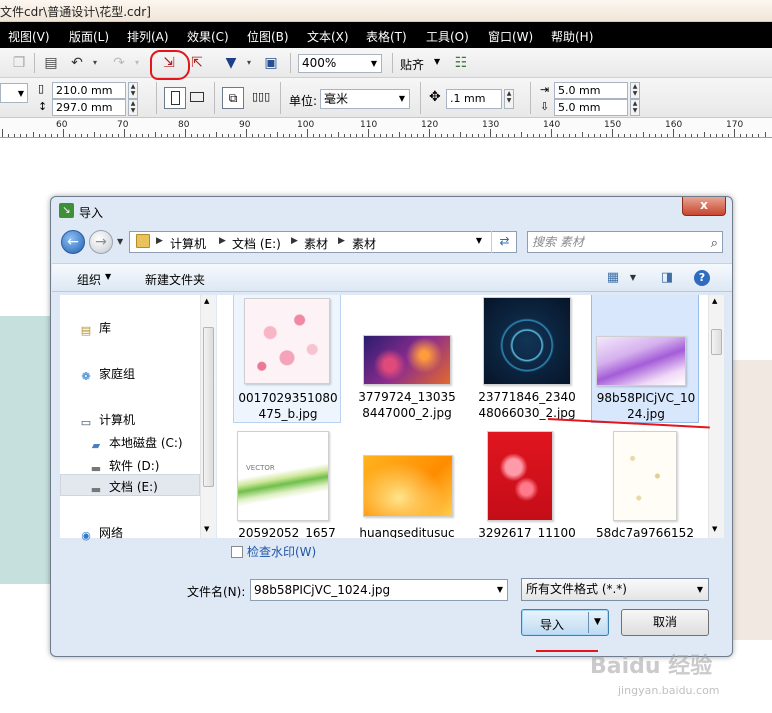 Image resolution: width=772 pixels, height=713 pixels. What do you see at coordinates (667, 278) in the screenshot?
I see `preview-pane-icon: ◨` at bounding box center [667, 278].